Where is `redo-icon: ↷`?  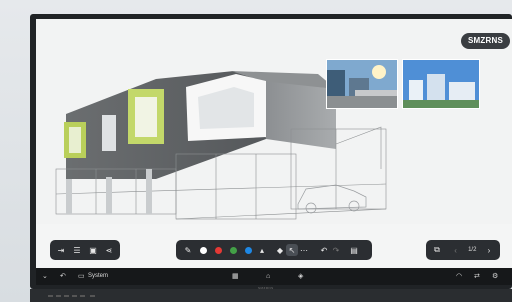 redo-icon: ↷ is located at coordinates (336, 250).